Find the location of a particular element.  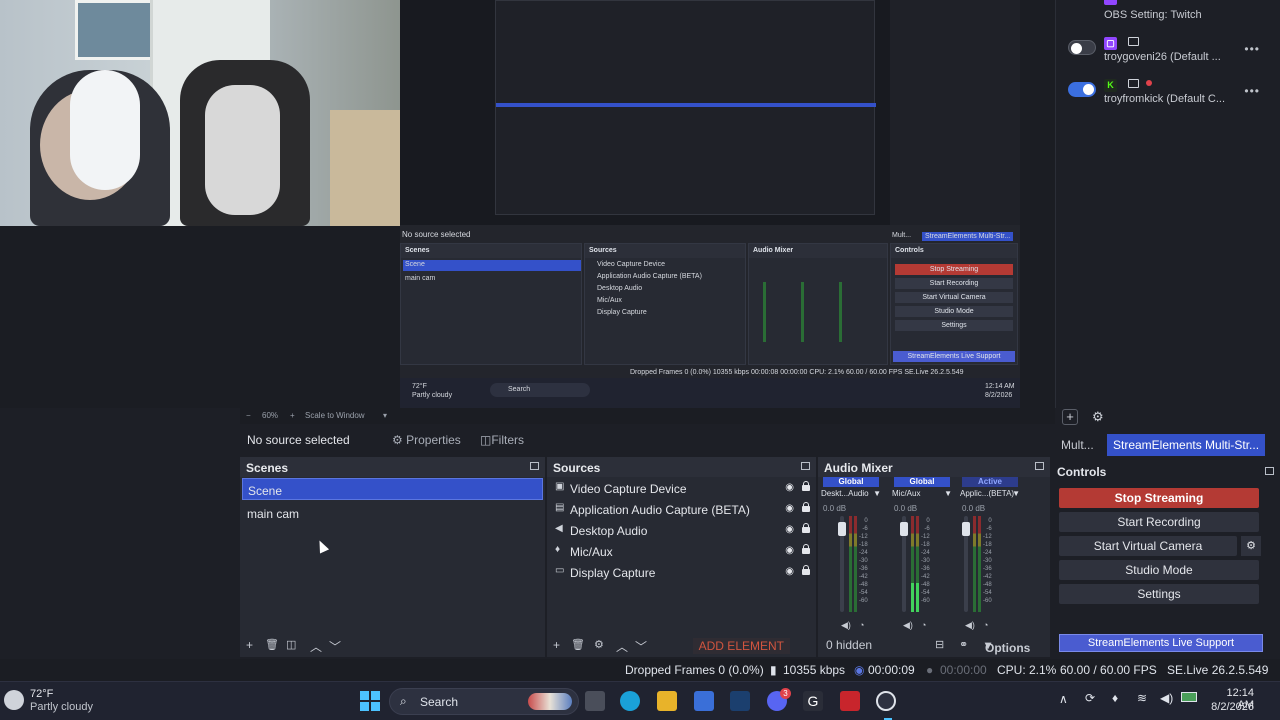

sync-icon: ⟳ is located at coordinates (1090, 698).